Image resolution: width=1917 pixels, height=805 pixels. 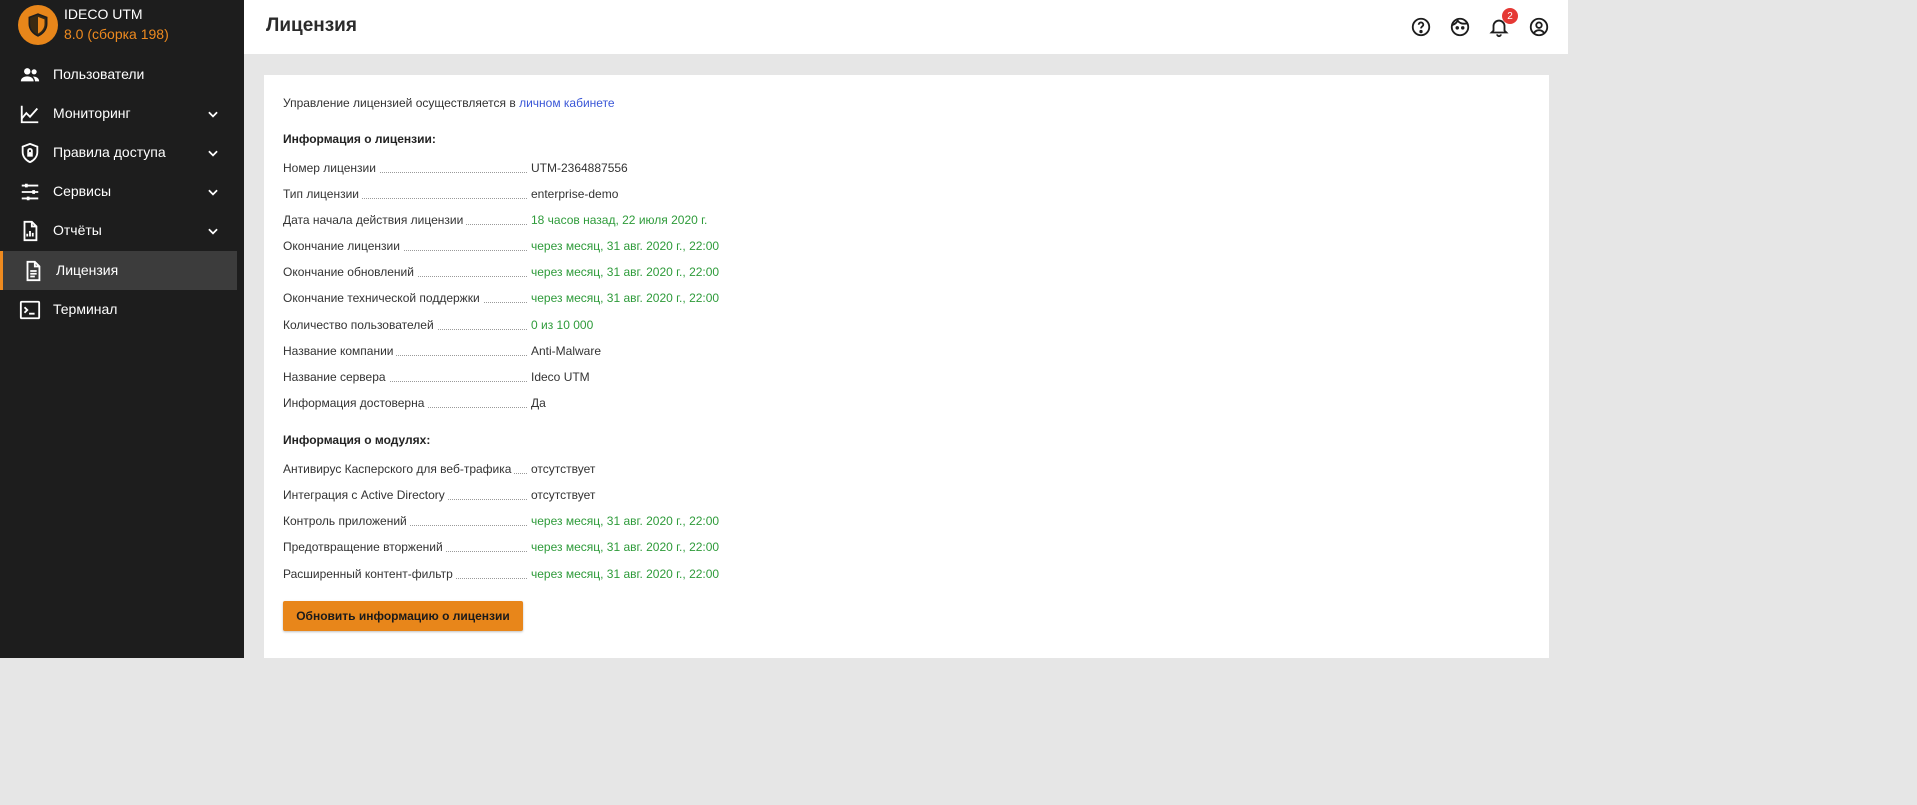 What do you see at coordinates (633, 405) in the screenshot?
I see `license-row: Информация достоверна Да` at bounding box center [633, 405].